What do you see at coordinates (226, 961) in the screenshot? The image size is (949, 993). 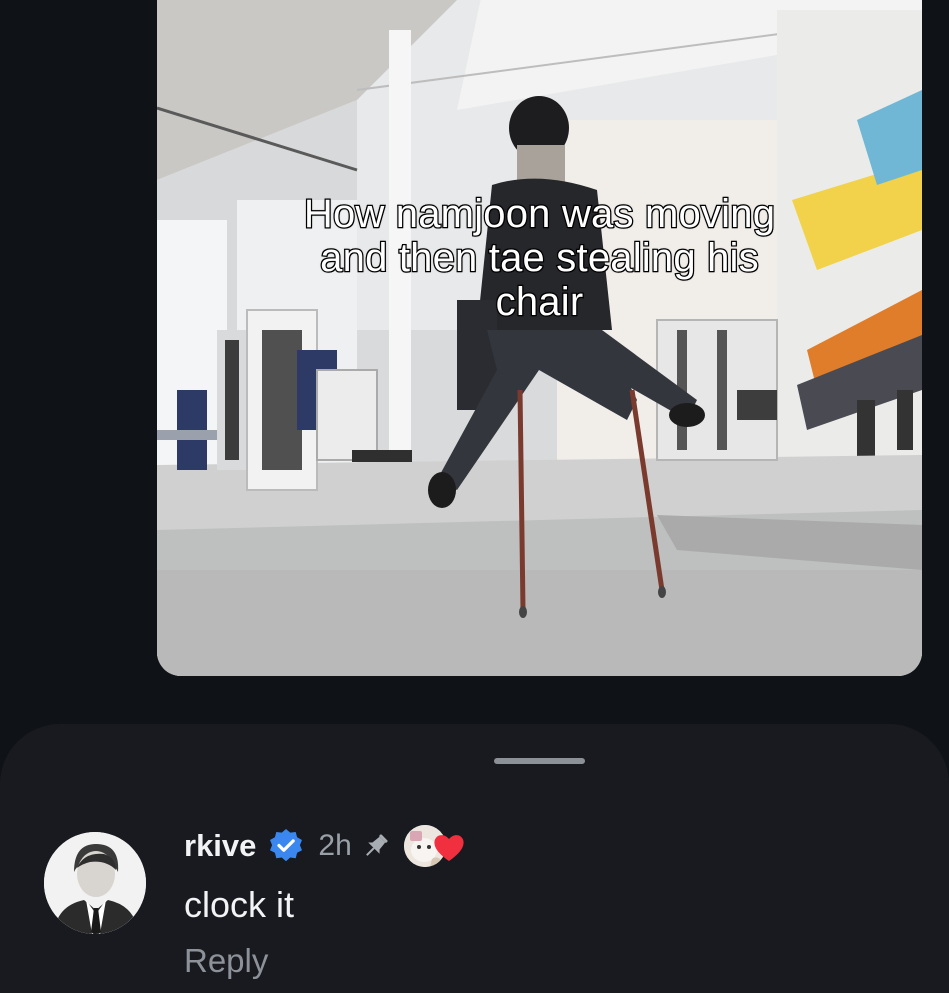 I see `reply-button: Reply` at bounding box center [226, 961].